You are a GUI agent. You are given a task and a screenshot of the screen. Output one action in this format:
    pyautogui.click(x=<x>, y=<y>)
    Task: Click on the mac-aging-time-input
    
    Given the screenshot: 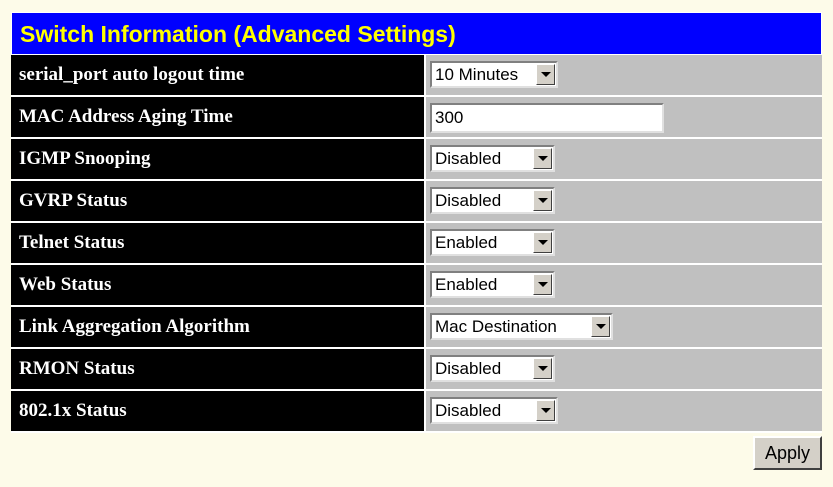 What is the action you would take?
    pyautogui.click(x=547, y=118)
    